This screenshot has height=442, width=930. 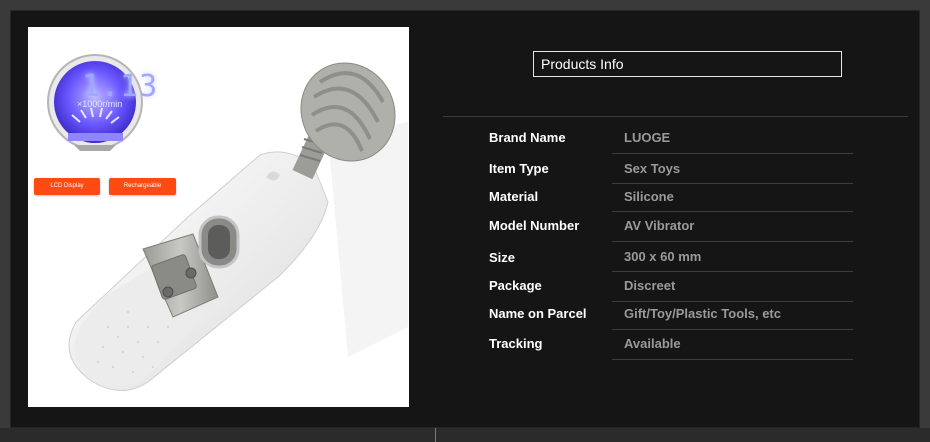 I want to click on spec-value-material: Silicone, so click(x=649, y=196).